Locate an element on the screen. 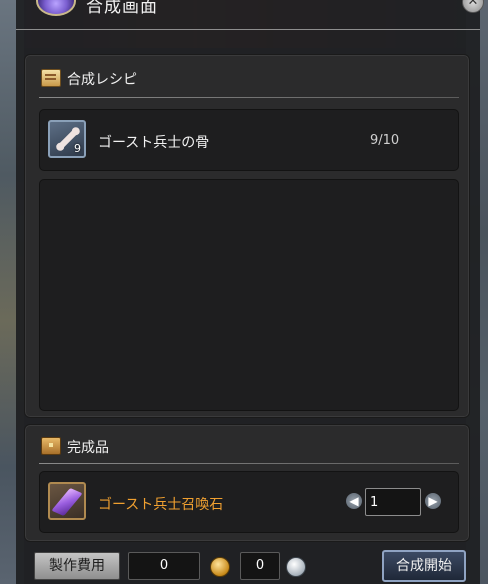 The width and height of the screenshot is (488, 584). footer-bar: 製作費用 0 0 合成開始 is located at coordinates (248, 564).